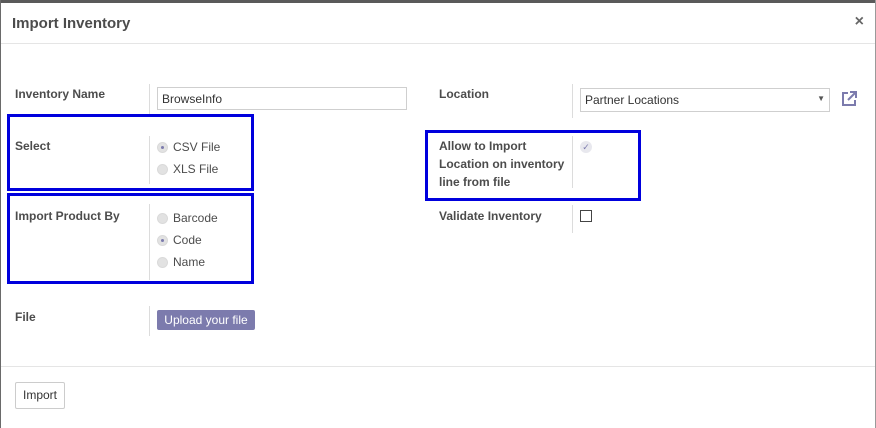  I want to click on file-label: File, so click(25, 317).